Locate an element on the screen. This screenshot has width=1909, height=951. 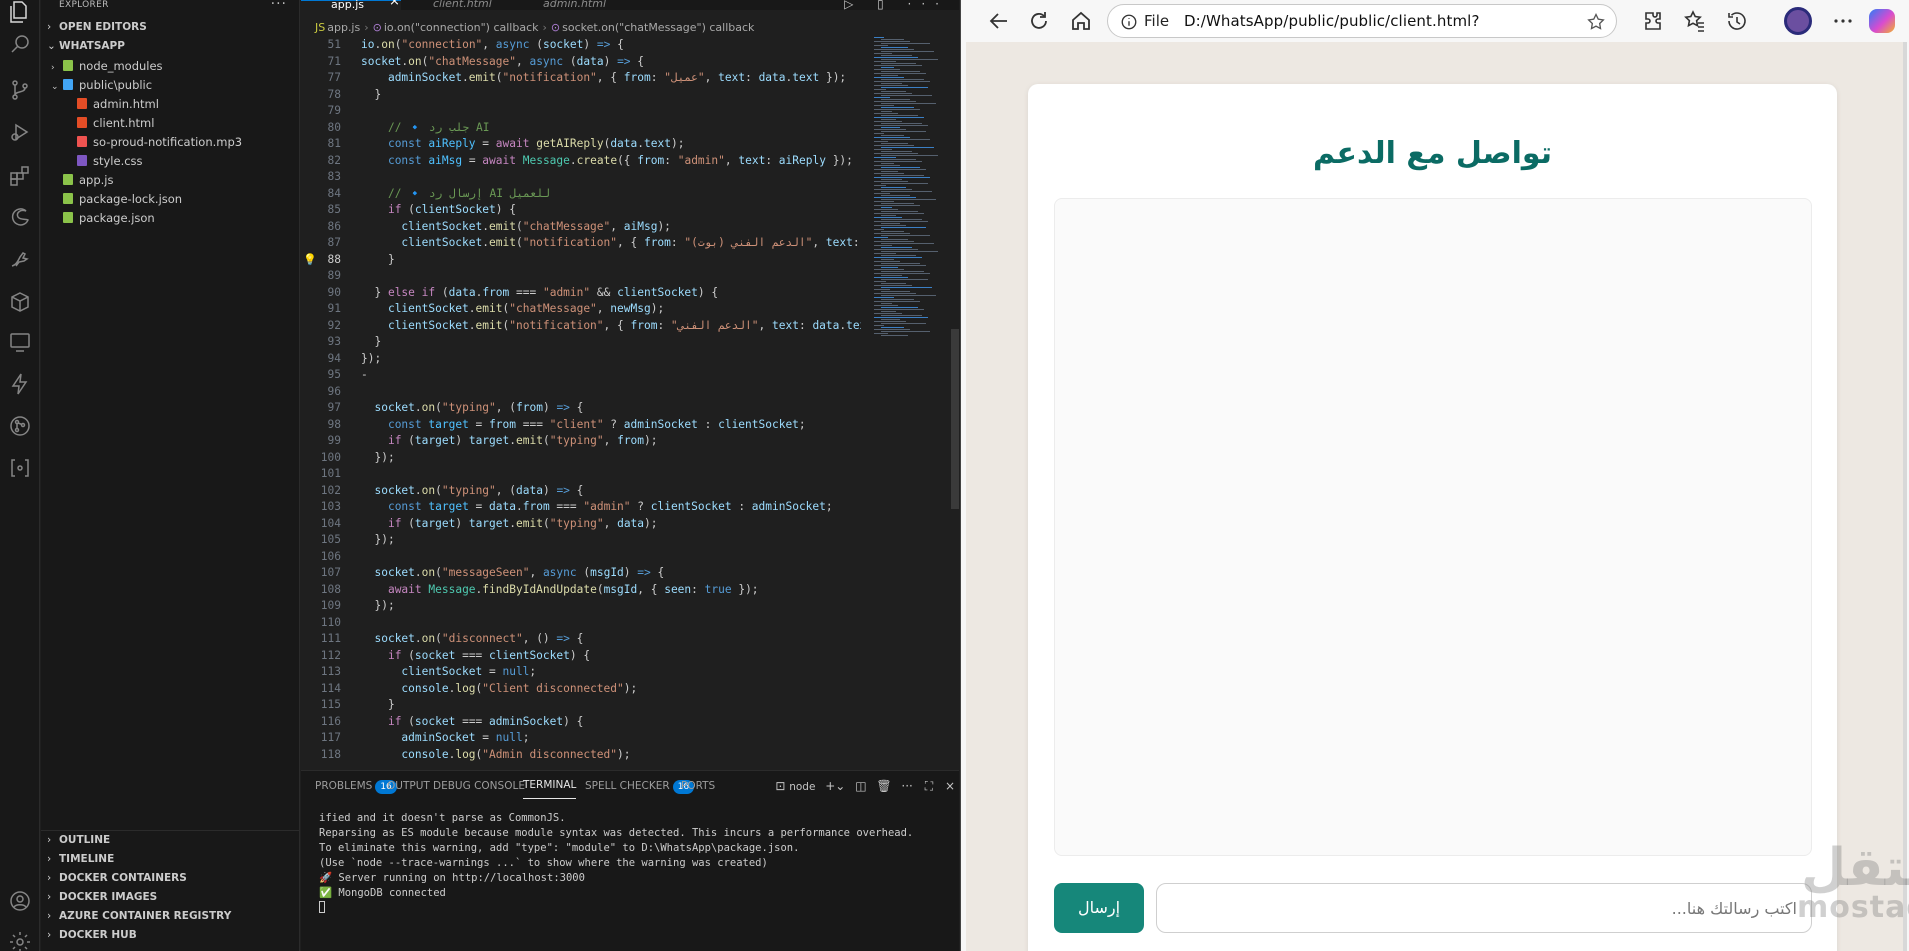
code-text: }); is located at coordinates (378, 605).